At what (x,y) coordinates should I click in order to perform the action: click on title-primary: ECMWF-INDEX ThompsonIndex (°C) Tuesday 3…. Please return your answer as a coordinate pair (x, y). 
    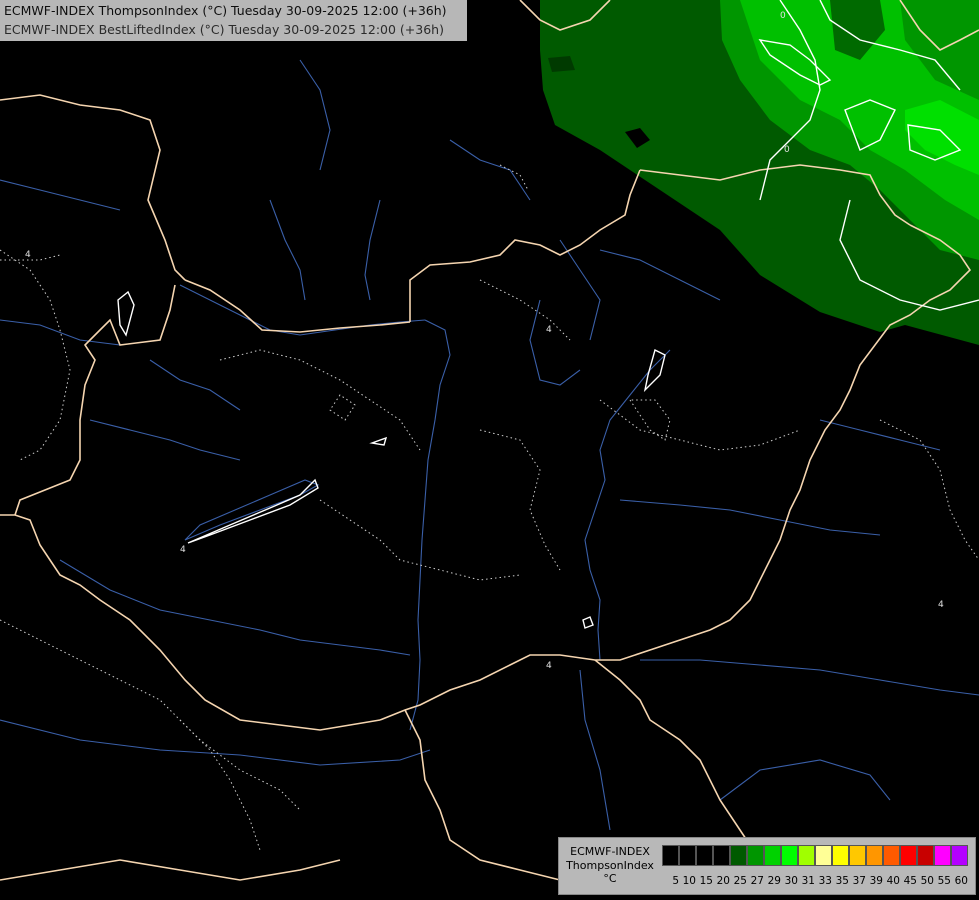
    Looking at the image, I should click on (225, 10).